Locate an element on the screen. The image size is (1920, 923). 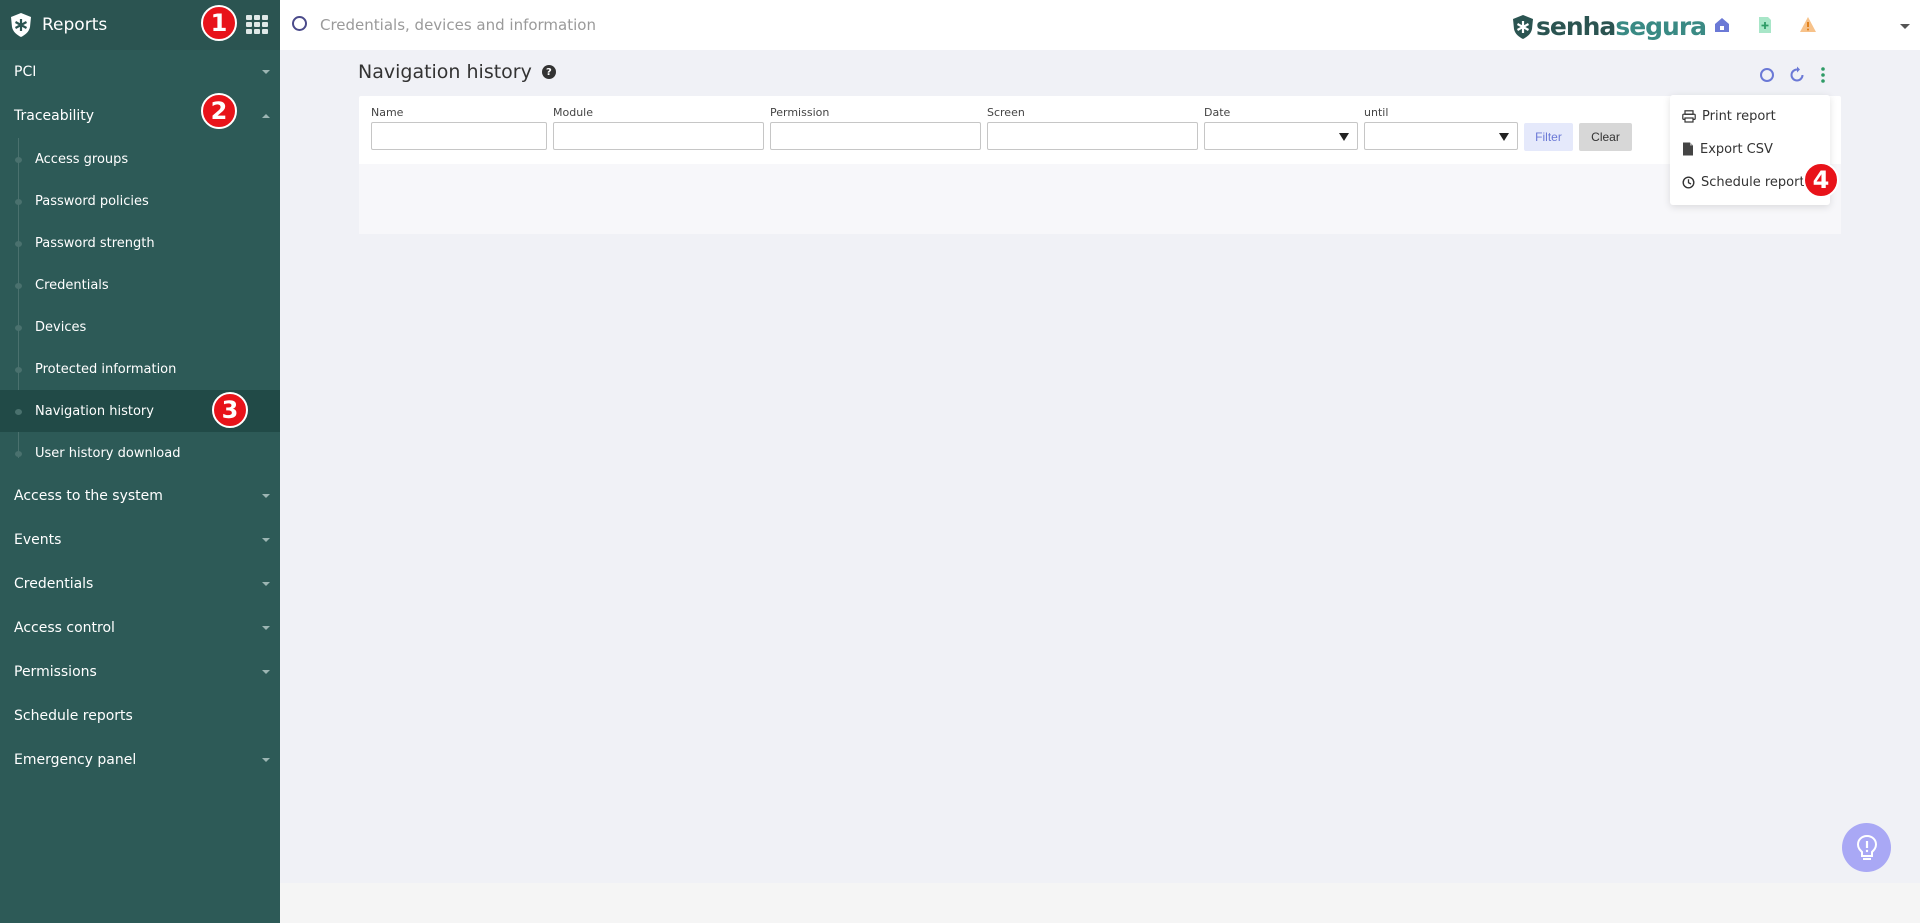
clock-icon is located at coordinates (1688, 182).